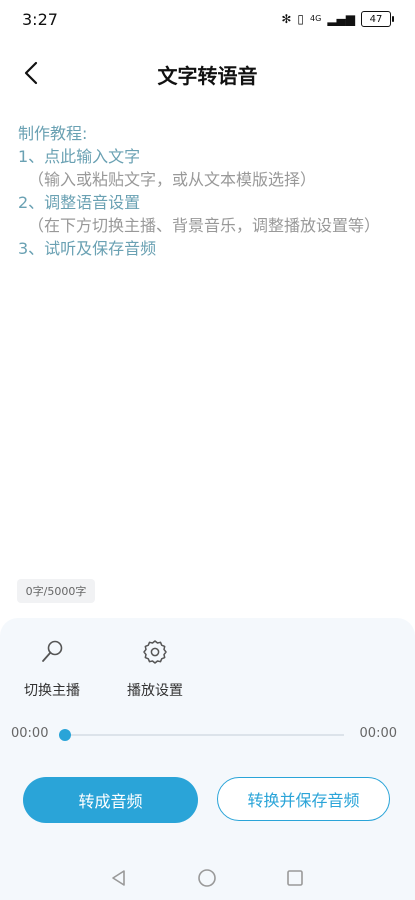 The image size is (415, 900). What do you see at coordinates (204, 225) in the screenshot?
I see `tutorial-step-2-hint: （在下方切换主播、背景音乐，调整播放设置等）` at bounding box center [204, 225].